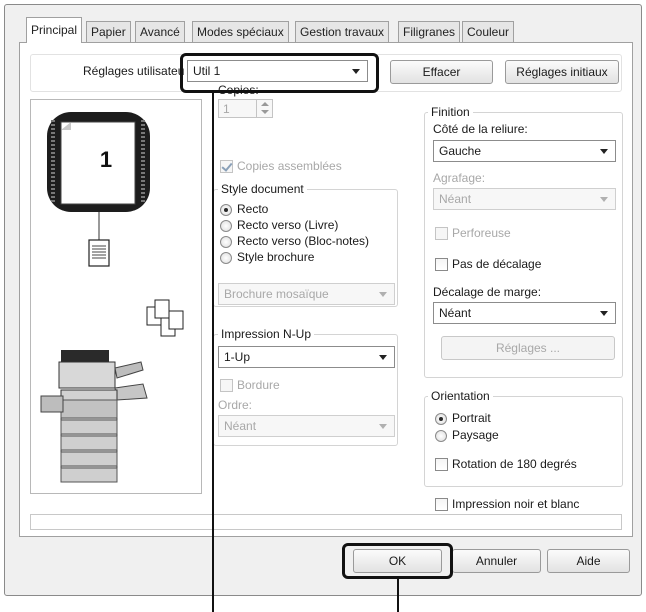 This screenshot has width=646, height=612. What do you see at coordinates (441, 419) in the screenshot?
I see `radio-portrait` at bounding box center [441, 419].